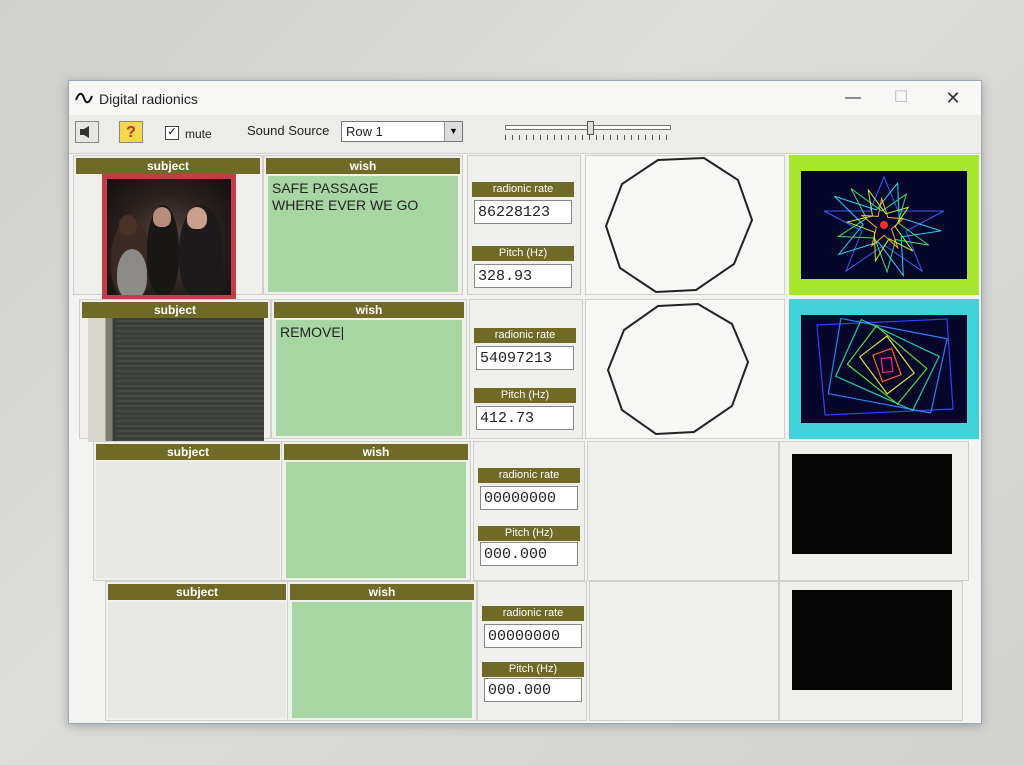 This screenshot has height=765, width=1024. I want to click on maximize-button: ☐, so click(901, 98).